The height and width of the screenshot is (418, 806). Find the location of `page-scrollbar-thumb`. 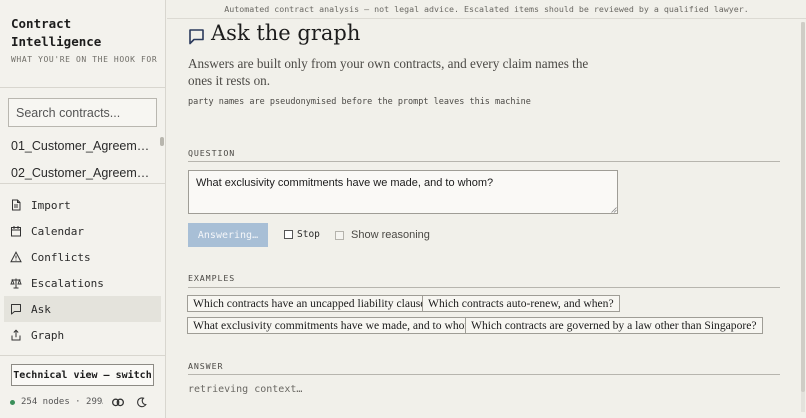

page-scrollbar-thumb is located at coordinates (803, 207).